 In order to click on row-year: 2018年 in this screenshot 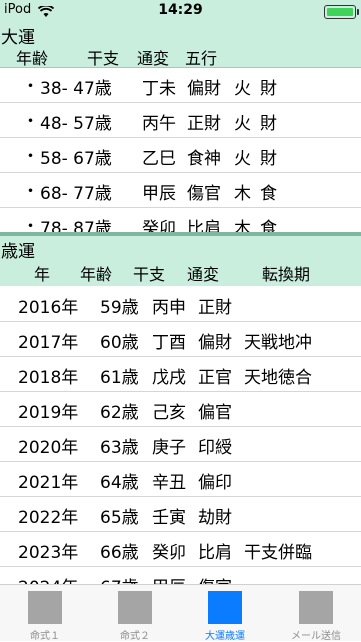, I will do `click(48, 378)`.